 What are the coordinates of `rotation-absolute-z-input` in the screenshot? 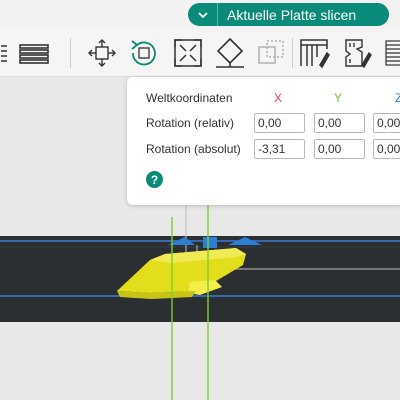 It's located at (386, 149).